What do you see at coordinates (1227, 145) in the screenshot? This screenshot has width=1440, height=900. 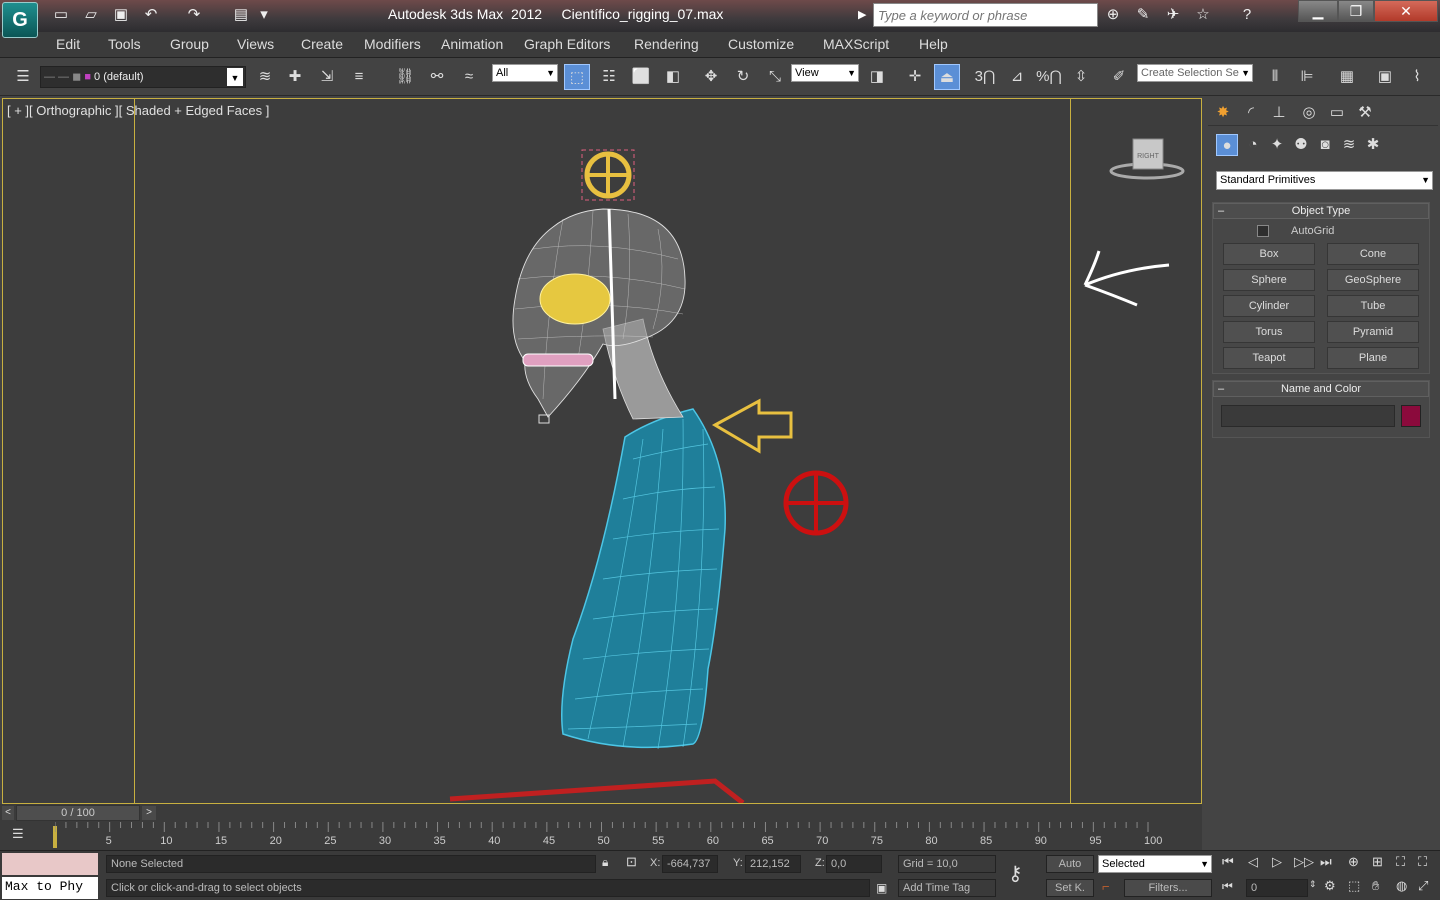 I see `geometry-icon: ●` at bounding box center [1227, 145].